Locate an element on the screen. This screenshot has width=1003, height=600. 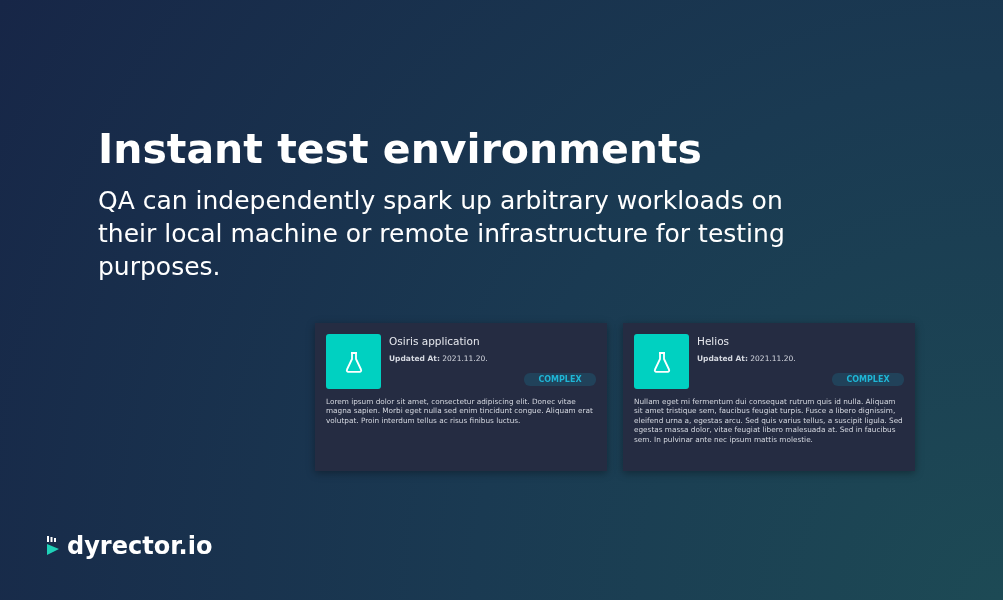
card-title: Osiris application is located at coordinates (435, 341).